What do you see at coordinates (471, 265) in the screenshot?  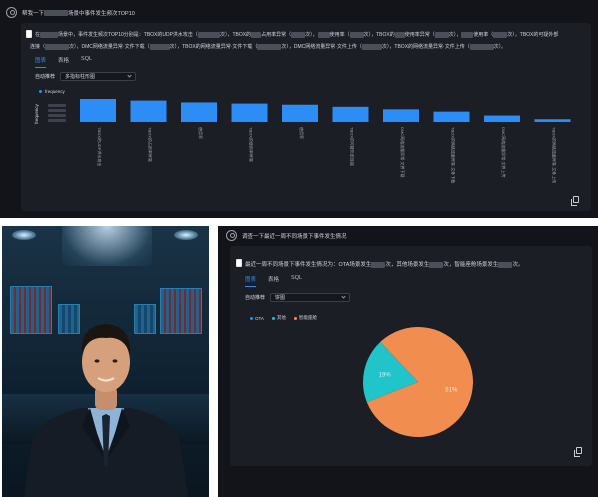 I see `answer-text: 次，智能座舱场景发生` at bounding box center [471, 265].